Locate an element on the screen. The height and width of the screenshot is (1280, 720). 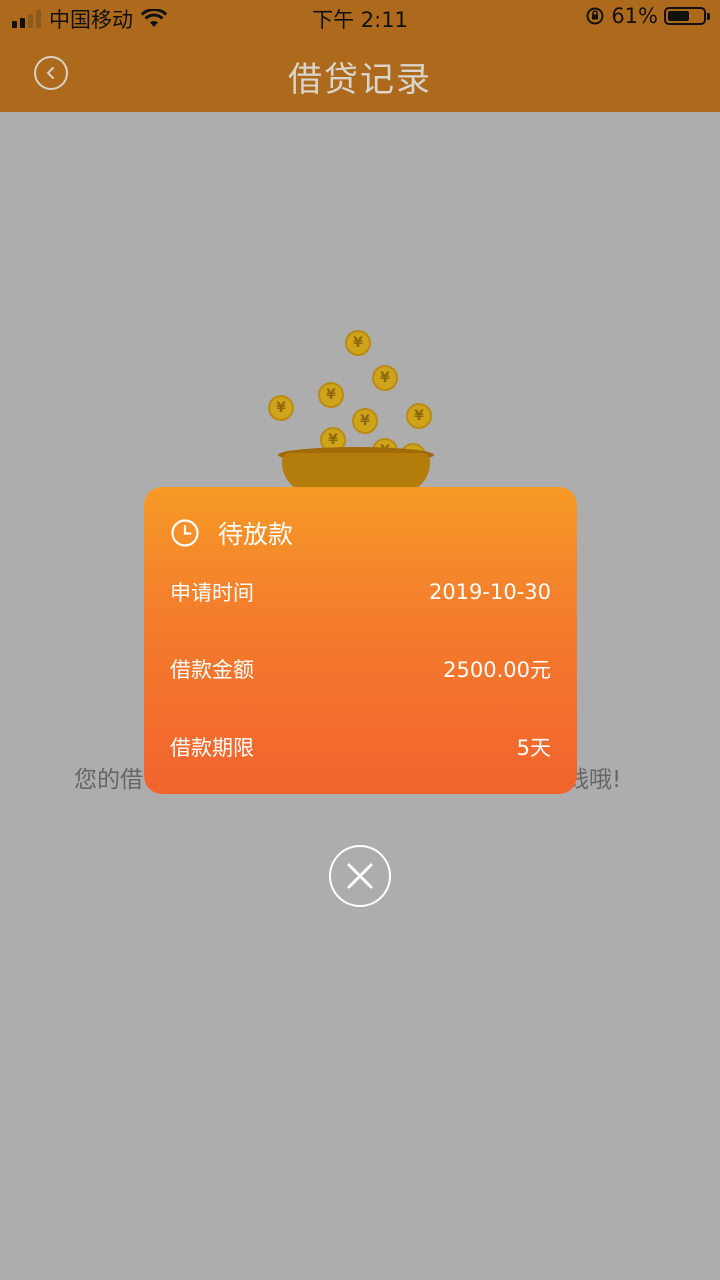
coins-pot-icon: ¥ ¥ ¥ ¥ ¥ ¥ ¥ ¥ ¥ is located at coordinates (355, 410).